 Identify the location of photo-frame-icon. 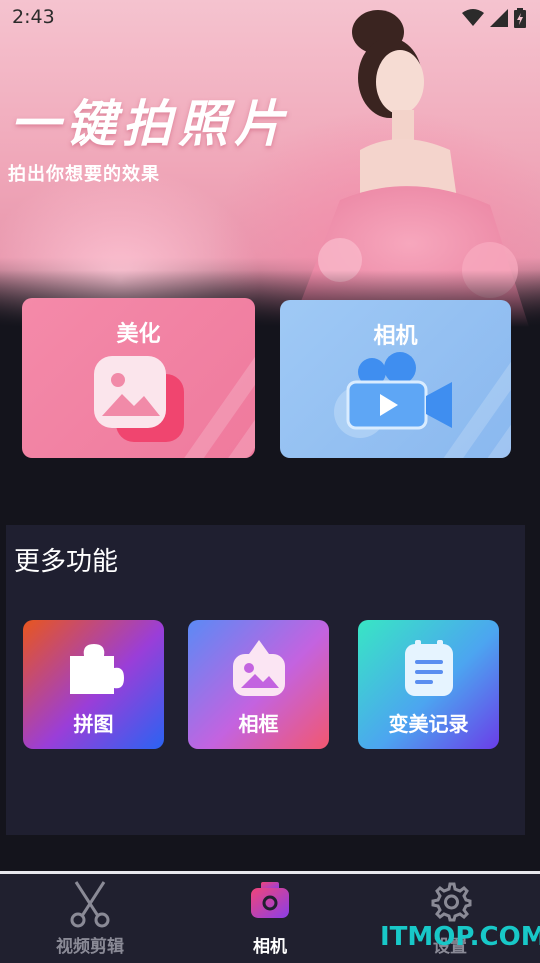
(258, 668).